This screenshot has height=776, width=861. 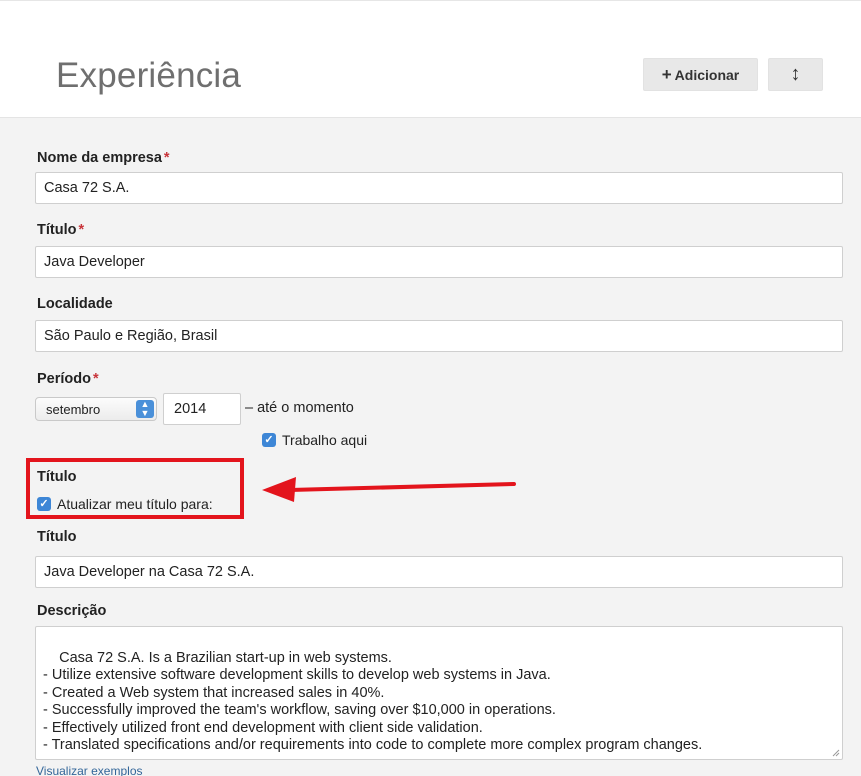 What do you see at coordinates (707, 74) in the screenshot?
I see `add-button-label: Adicionar` at bounding box center [707, 74].